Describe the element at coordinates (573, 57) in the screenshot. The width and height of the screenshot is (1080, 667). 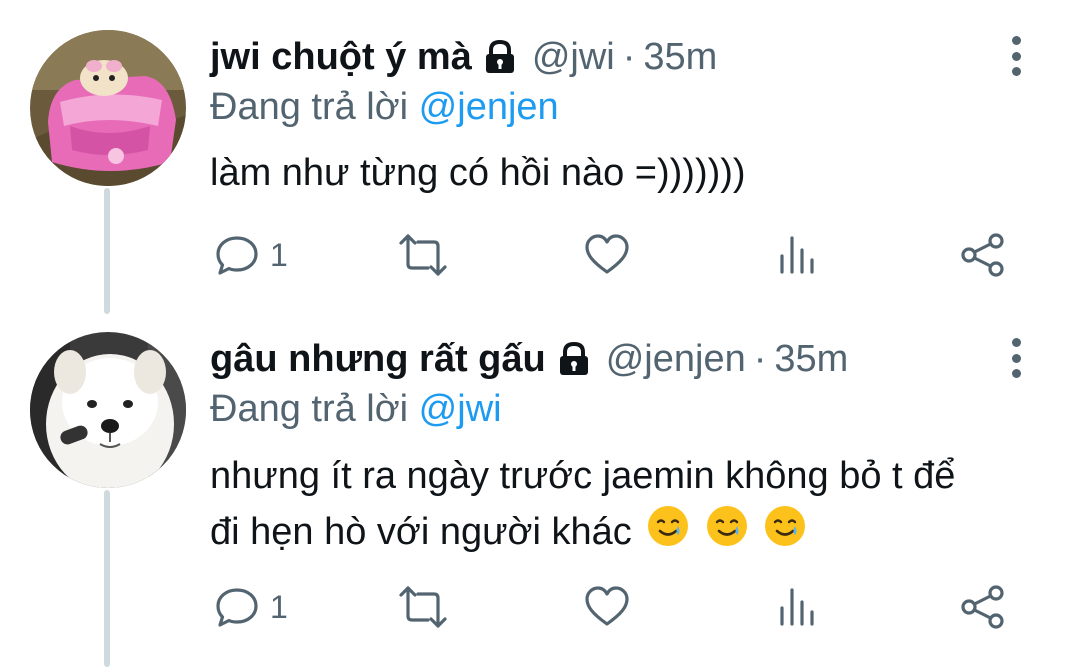
I see `username: @jwi` at that location.